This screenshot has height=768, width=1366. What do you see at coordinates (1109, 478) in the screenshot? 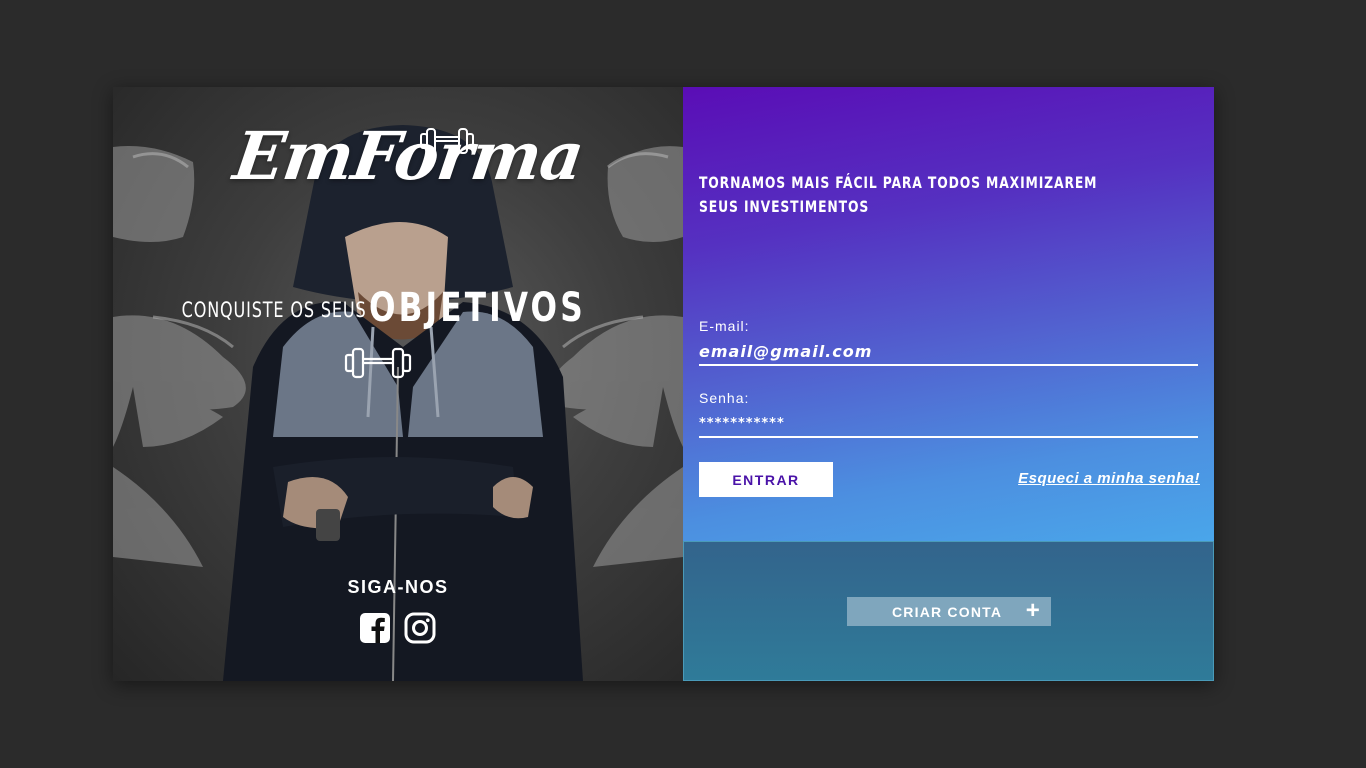
I see `forgot-password-link: Esqueci a minha senha!` at bounding box center [1109, 478].